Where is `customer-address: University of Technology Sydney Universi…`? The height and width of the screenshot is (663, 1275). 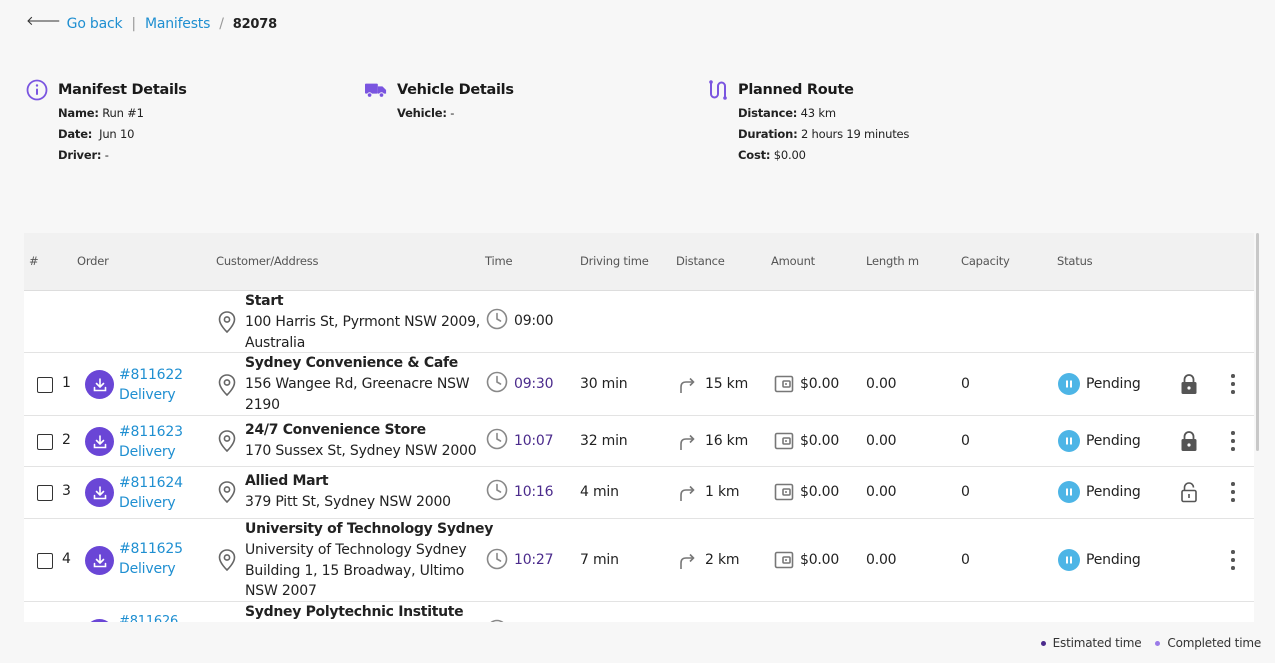
customer-address: University of Technology Sydney Universi… is located at coordinates (369, 560).